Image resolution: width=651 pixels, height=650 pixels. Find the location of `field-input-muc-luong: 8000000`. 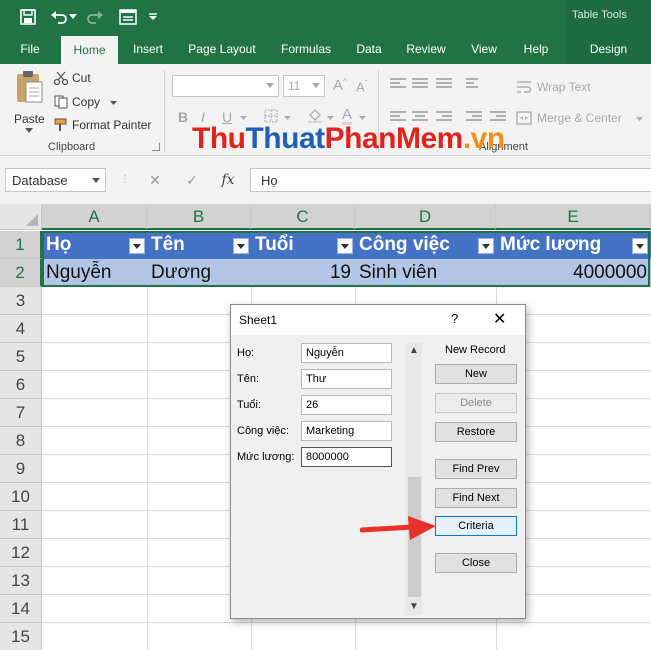

field-input-muc-luong: 8000000 is located at coordinates (346, 457).